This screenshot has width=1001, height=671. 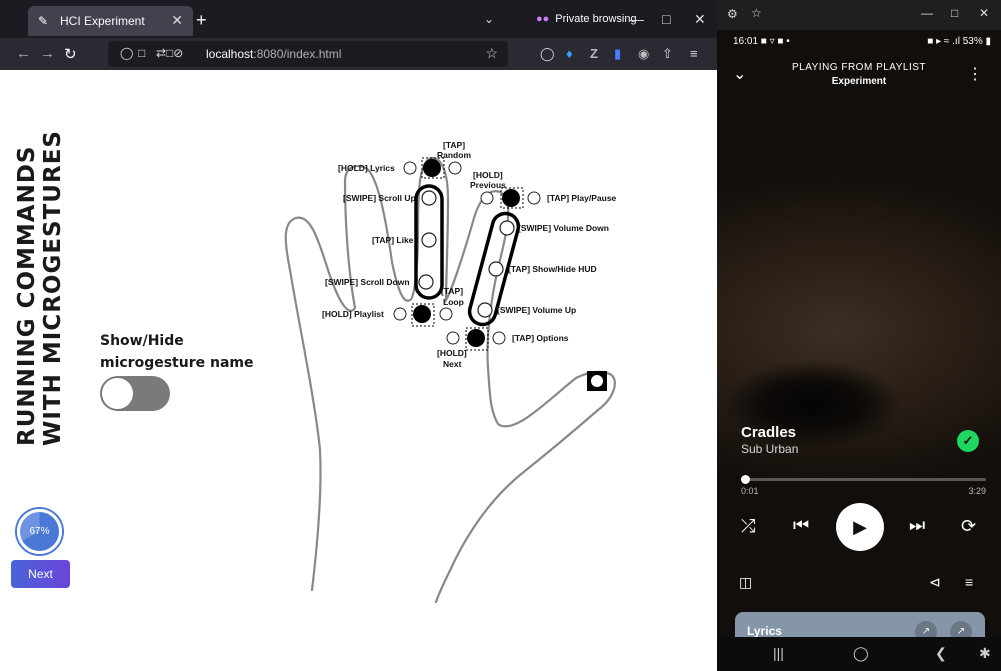 I want to click on playlist-name: Experiment, so click(x=859, y=81).